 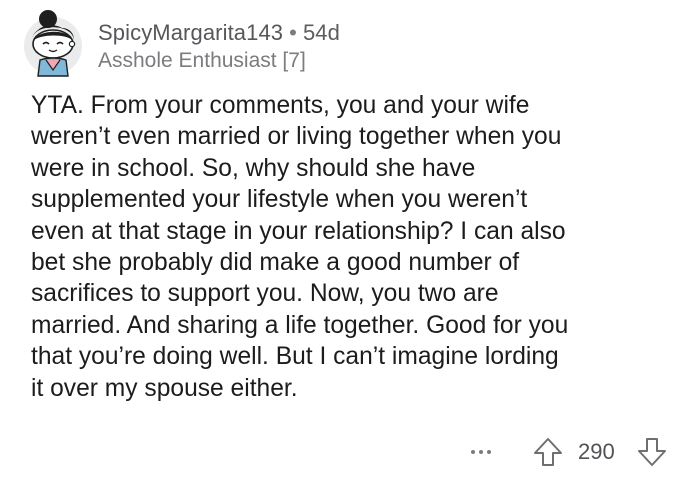 I want to click on avatar-icon, so click(x=53, y=42).